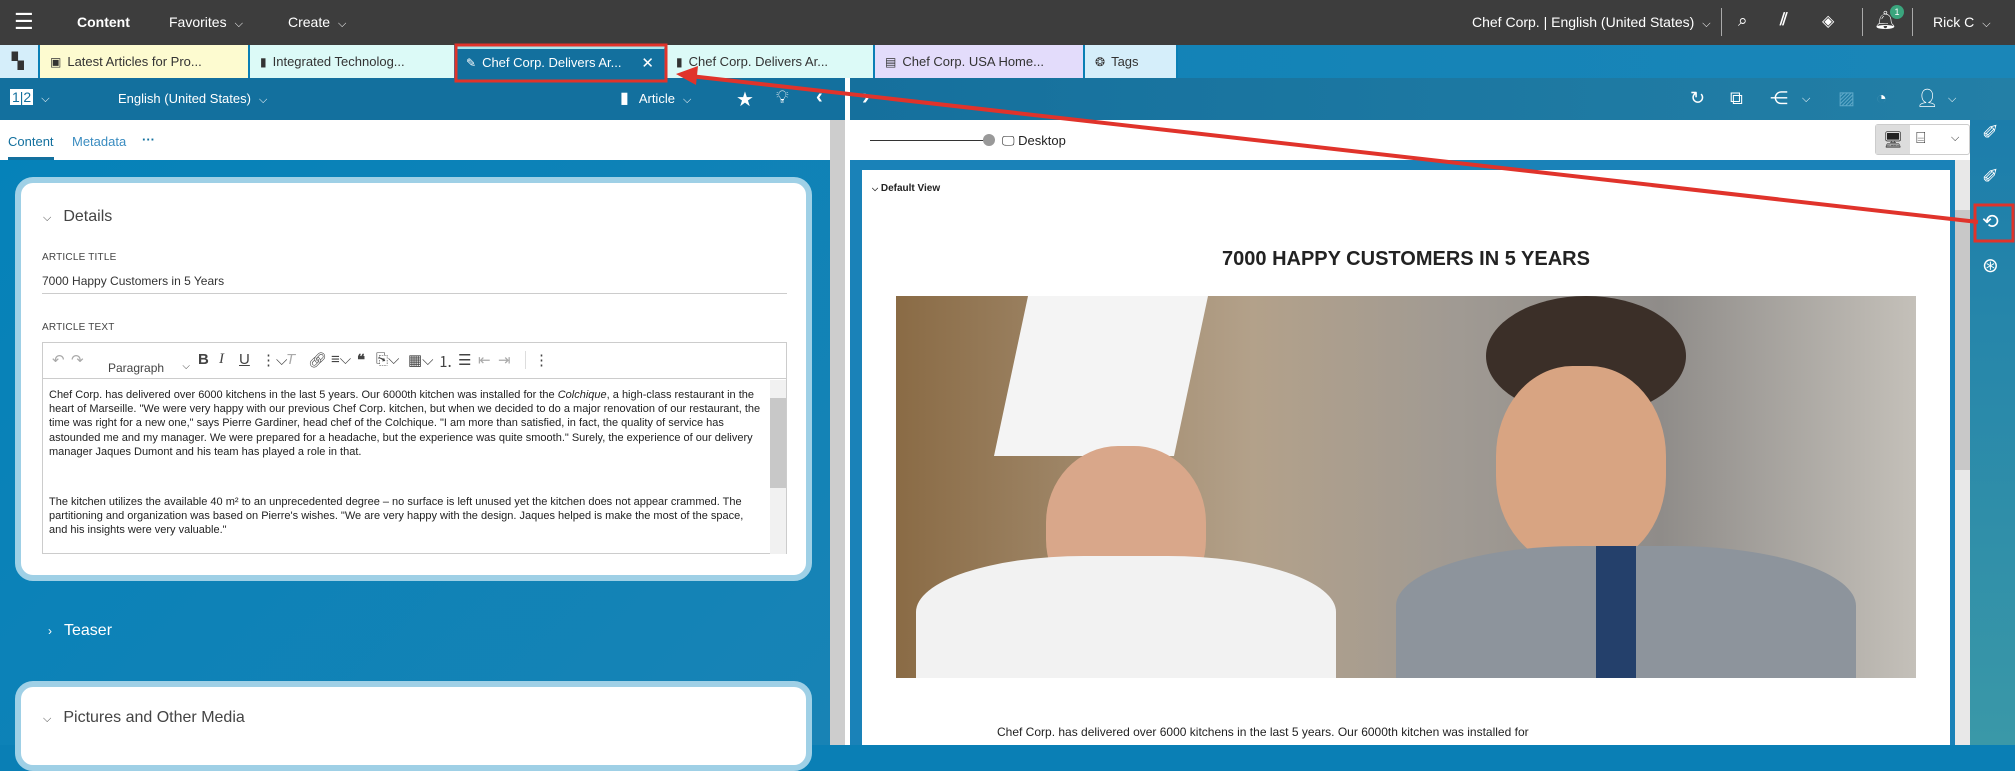  I want to click on translation-clear-icon: ⊛, so click(1990, 265).